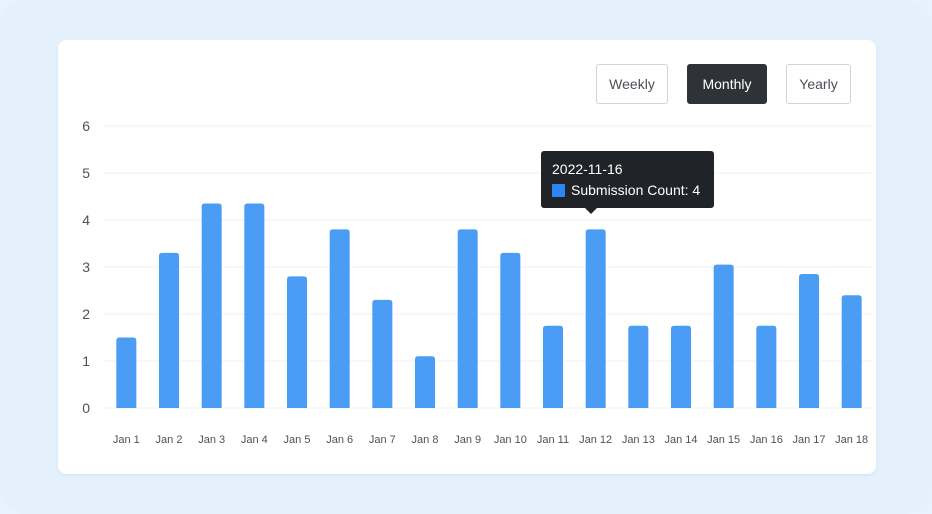 The image size is (932, 514). I want to click on x-tick-label: Jan 15, so click(723, 440).